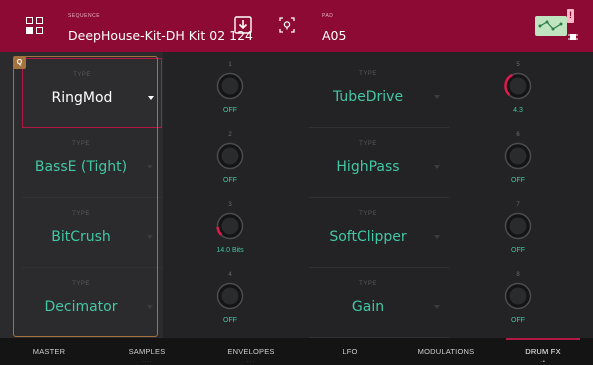 The height and width of the screenshot is (365, 593). I want to click on tab-label: DRUM FX, so click(543, 351).